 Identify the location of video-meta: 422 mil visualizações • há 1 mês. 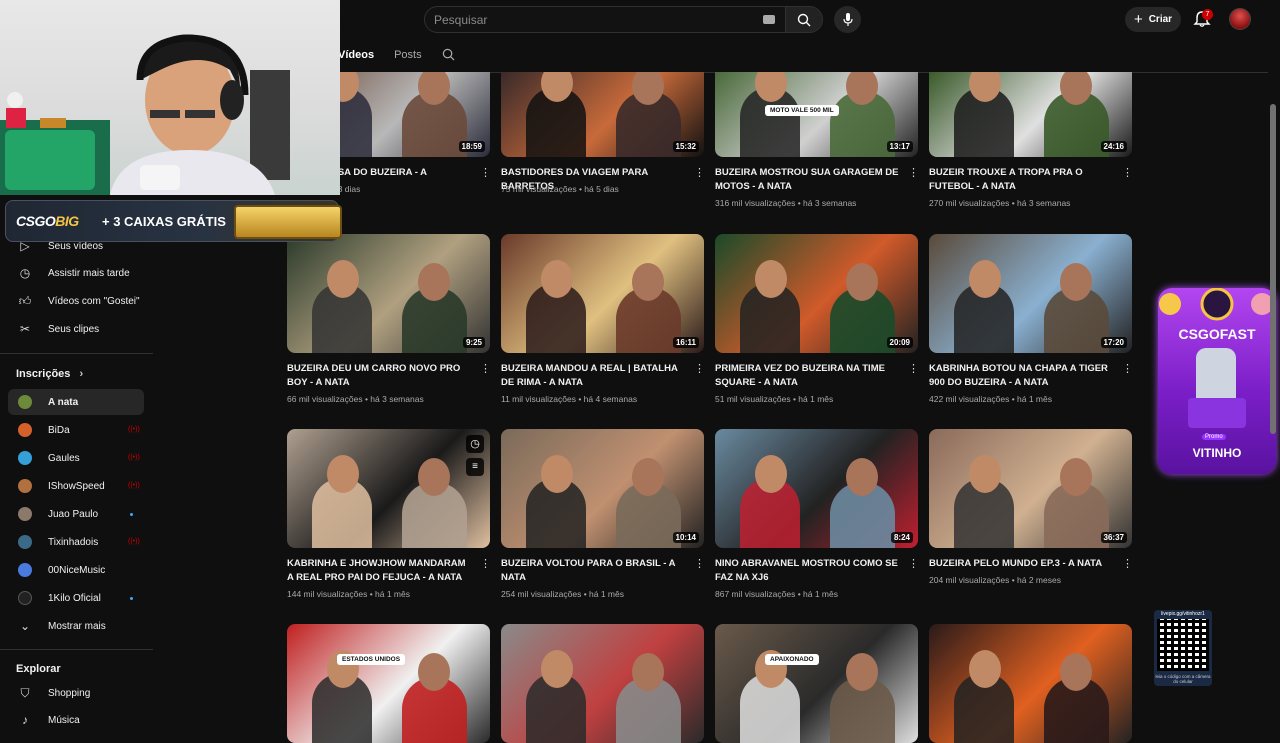
(990, 399).